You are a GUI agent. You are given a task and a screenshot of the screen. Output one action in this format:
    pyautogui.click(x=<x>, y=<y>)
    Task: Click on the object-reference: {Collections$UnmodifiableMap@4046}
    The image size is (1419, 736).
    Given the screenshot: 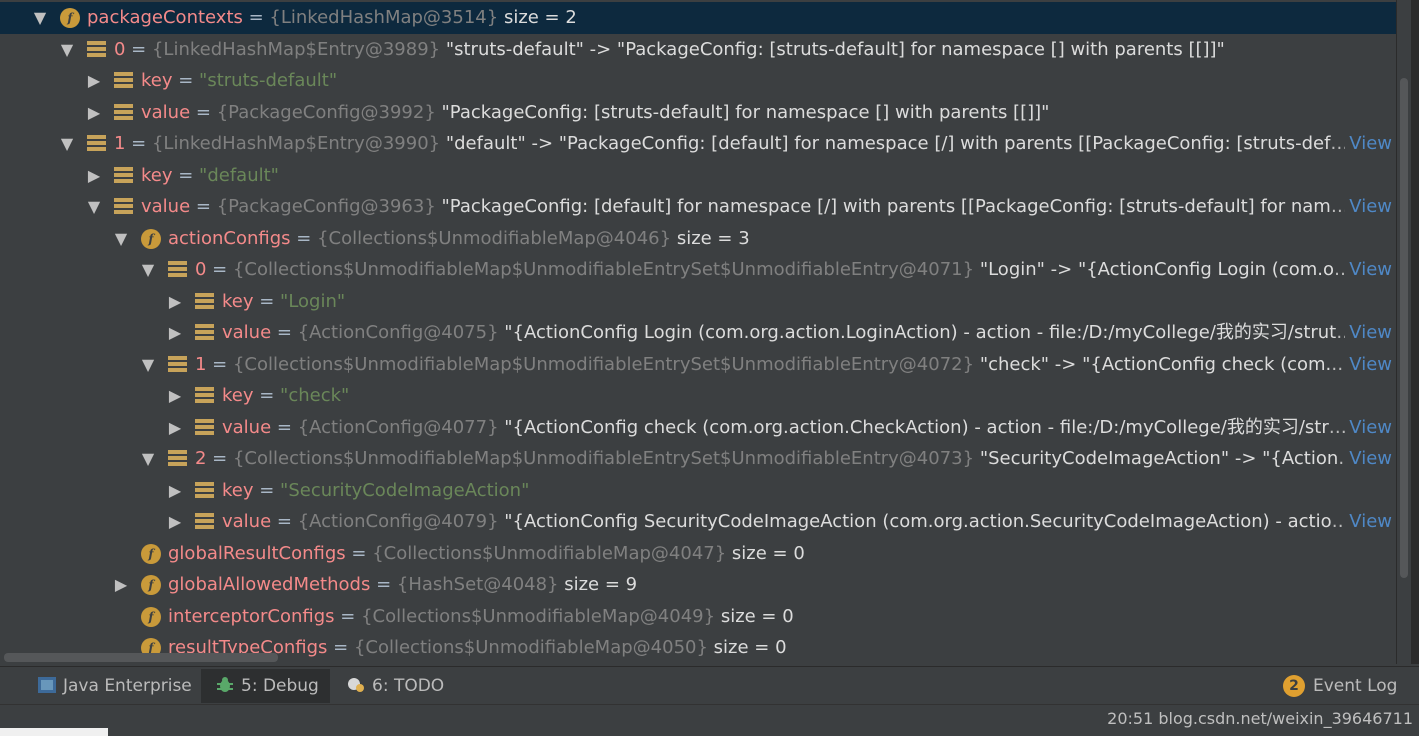 What is the action you would take?
    pyautogui.click(x=494, y=238)
    